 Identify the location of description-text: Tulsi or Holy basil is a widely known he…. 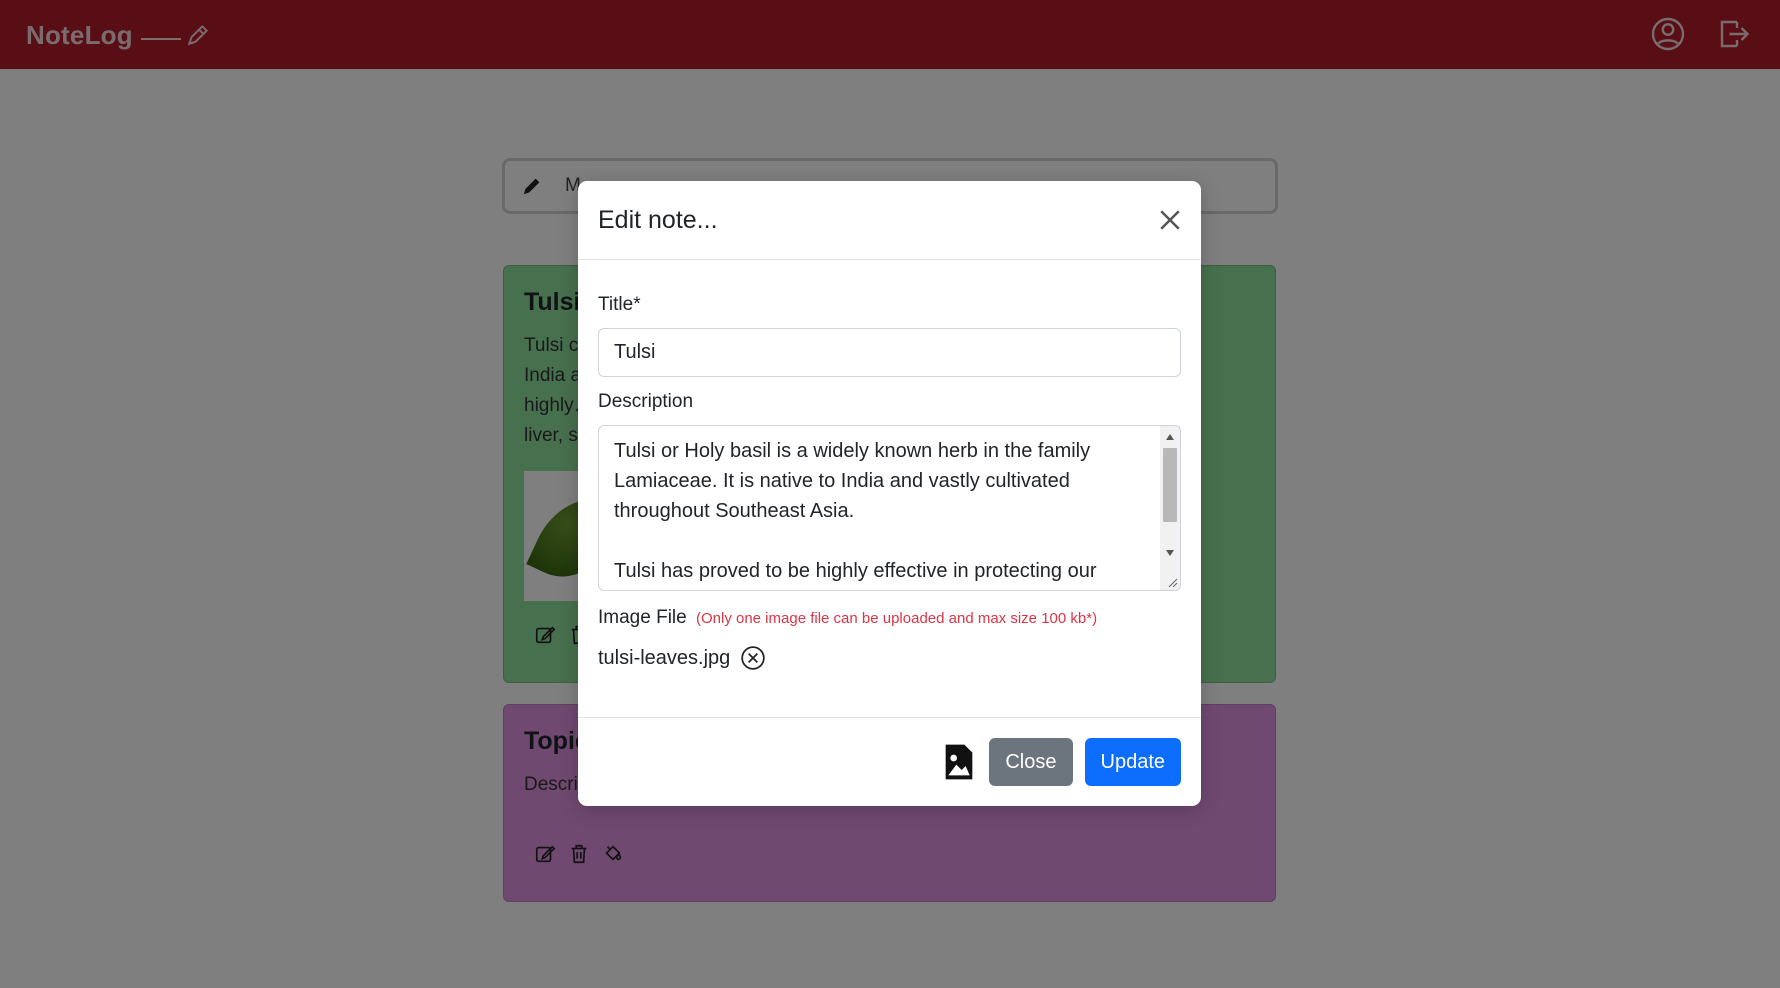
(855, 511).